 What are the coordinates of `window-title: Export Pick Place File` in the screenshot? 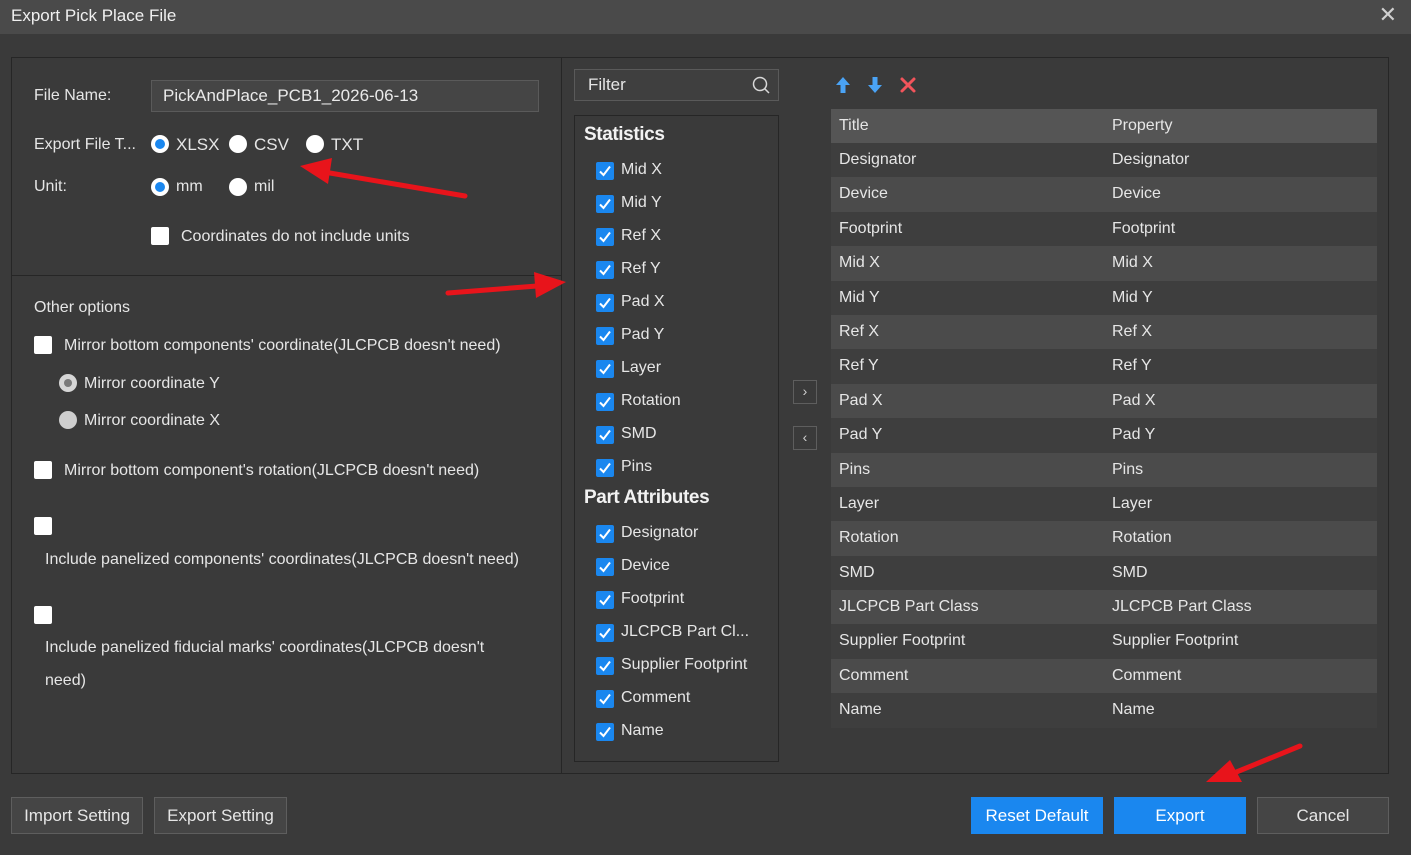 It's located at (94, 15).